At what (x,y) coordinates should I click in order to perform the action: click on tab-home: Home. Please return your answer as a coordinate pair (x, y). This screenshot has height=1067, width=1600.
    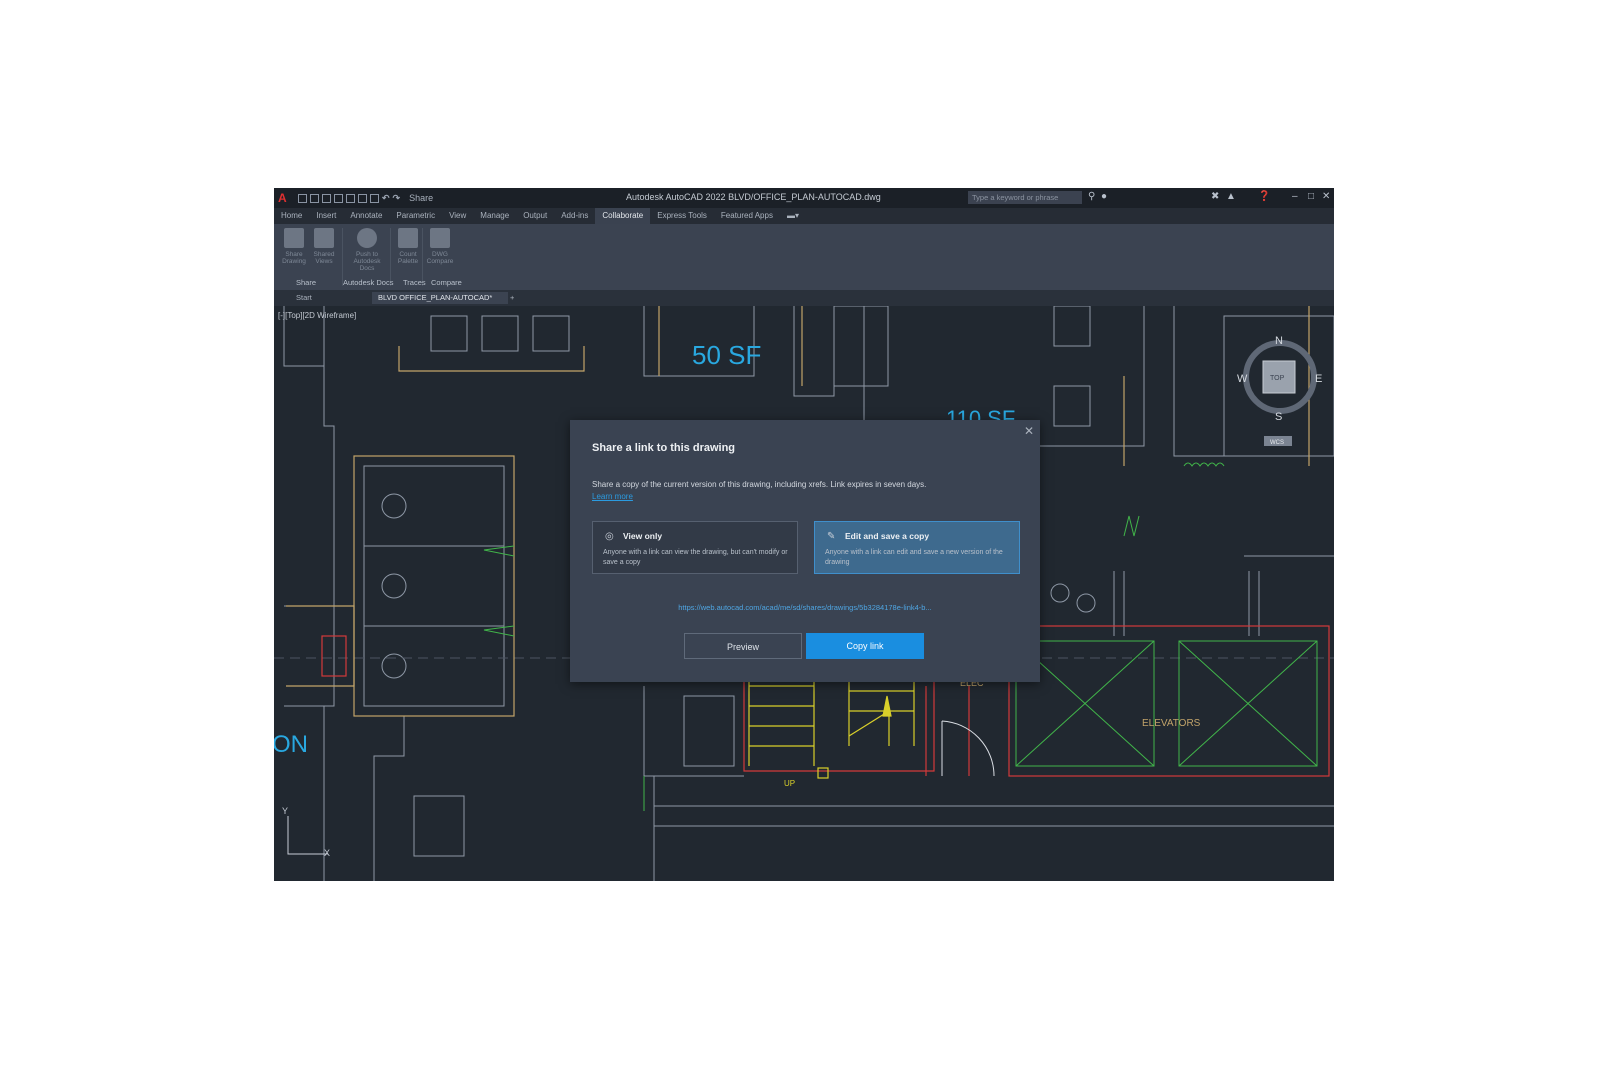
    Looking at the image, I should click on (291, 216).